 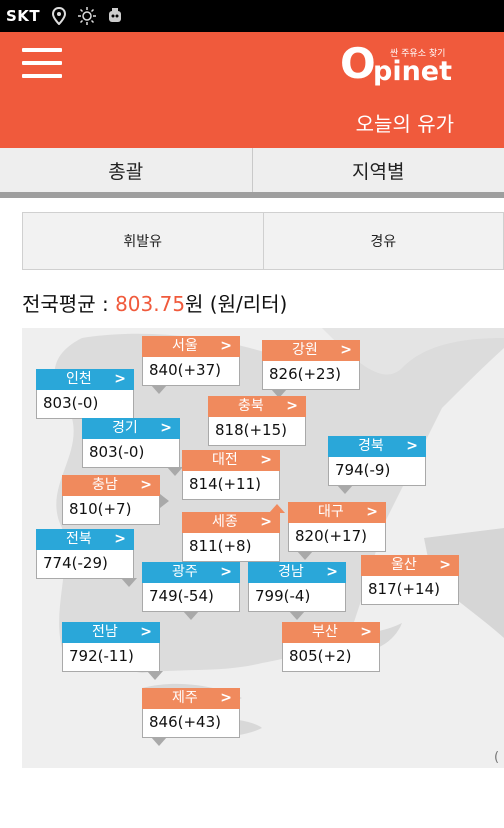 I want to click on region-name: 경남, so click(x=291, y=572).